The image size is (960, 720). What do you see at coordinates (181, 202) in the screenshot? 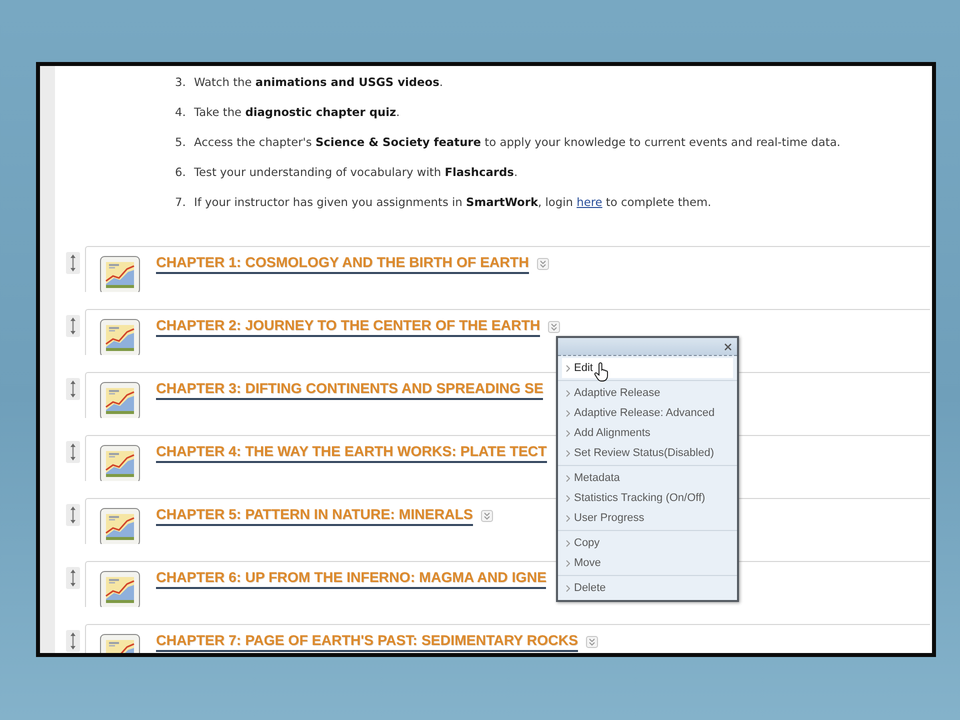
I see `list-number: 7.` at bounding box center [181, 202].